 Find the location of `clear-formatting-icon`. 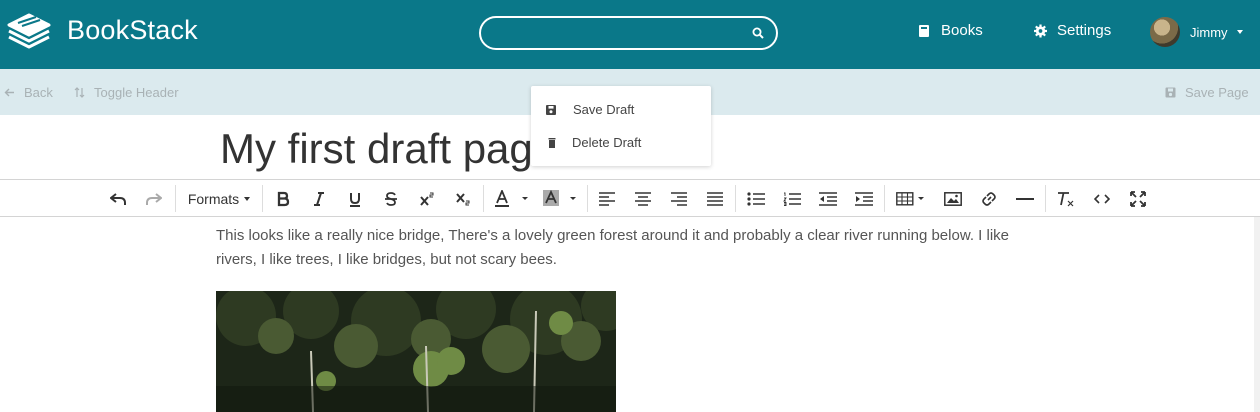

clear-formatting-icon is located at coordinates (1066, 199).